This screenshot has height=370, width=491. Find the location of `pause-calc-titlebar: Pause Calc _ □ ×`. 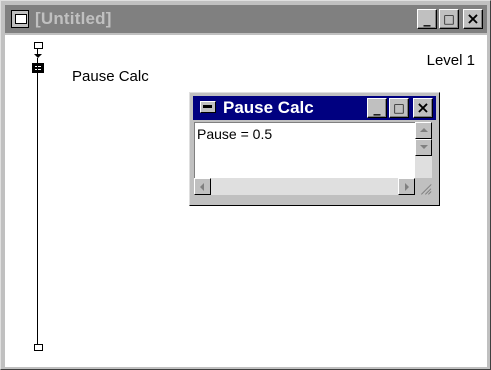

pause-calc-titlebar: Pause Calc _ □ × is located at coordinates (314, 108).